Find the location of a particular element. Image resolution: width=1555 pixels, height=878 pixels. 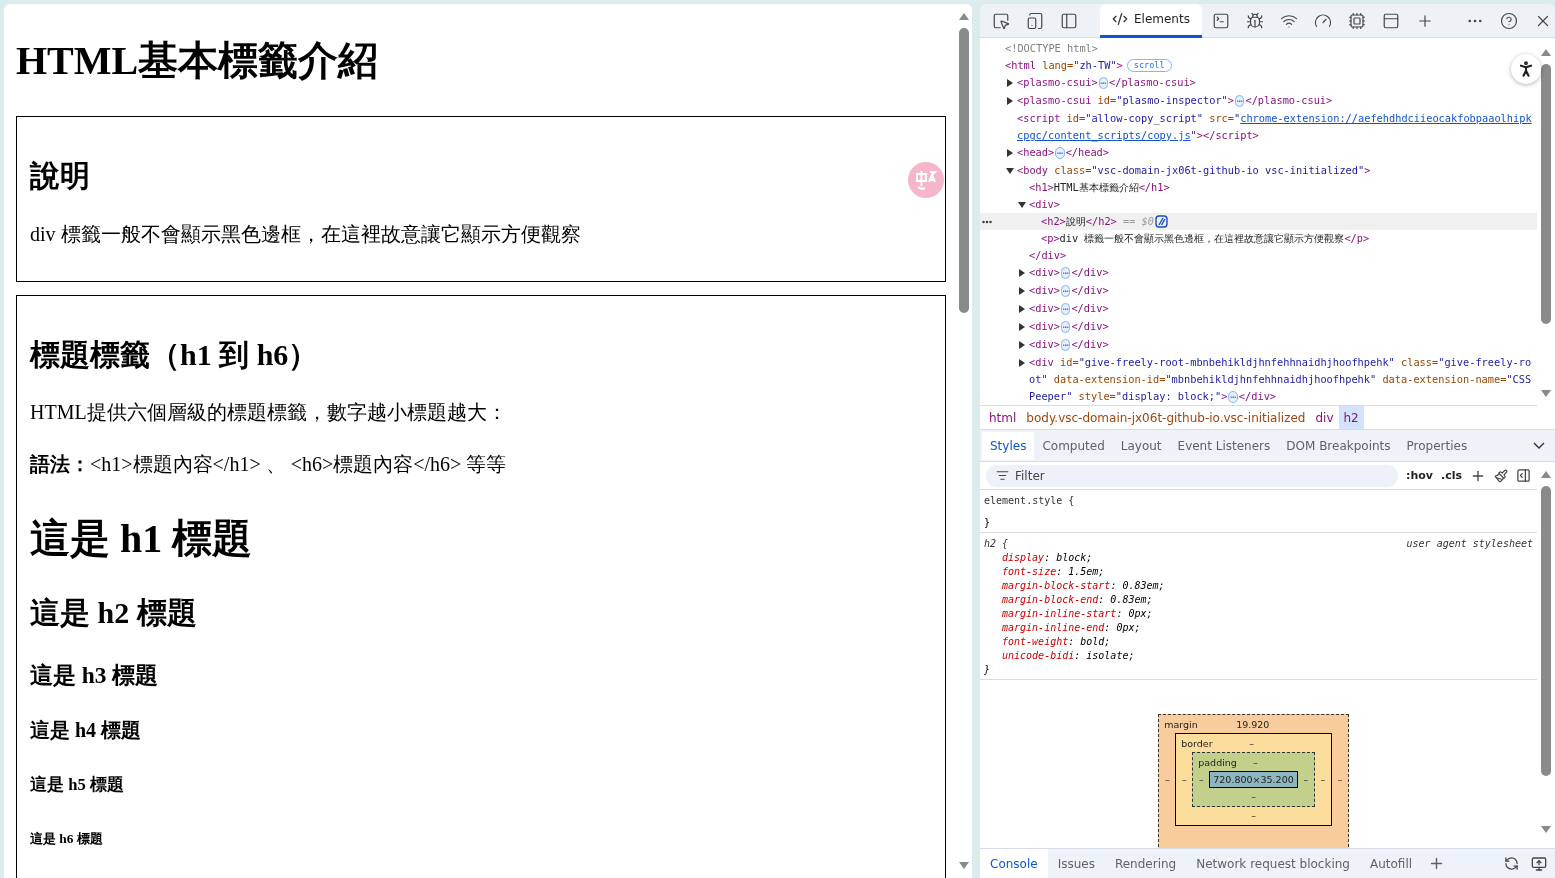

css-declaration: margin-block-end: 0.83em; is located at coordinates (1258, 600).